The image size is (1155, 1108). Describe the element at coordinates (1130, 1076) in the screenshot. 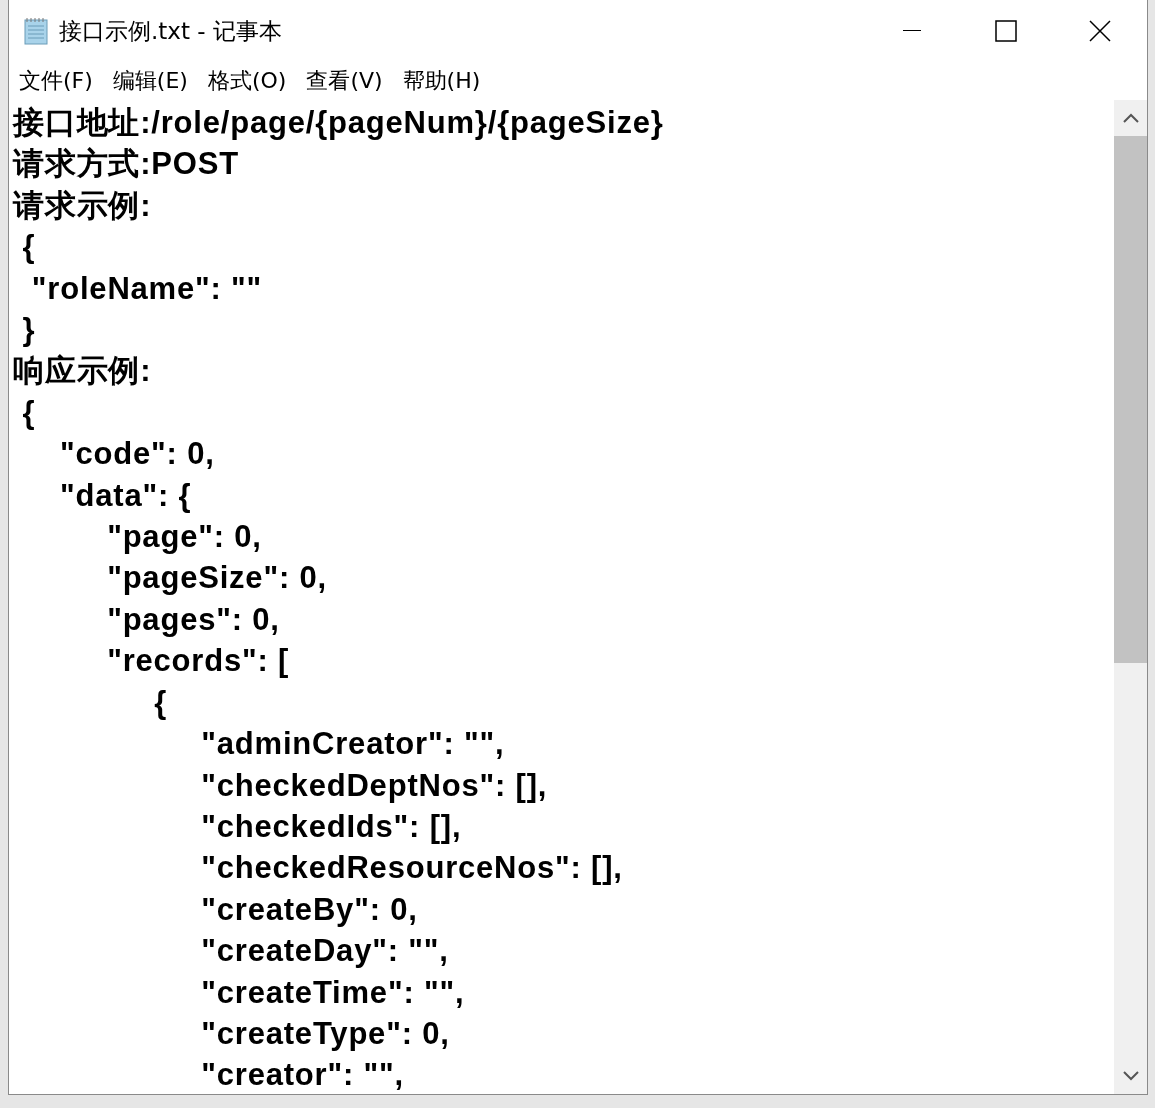

I see `chevron-down-icon` at that location.